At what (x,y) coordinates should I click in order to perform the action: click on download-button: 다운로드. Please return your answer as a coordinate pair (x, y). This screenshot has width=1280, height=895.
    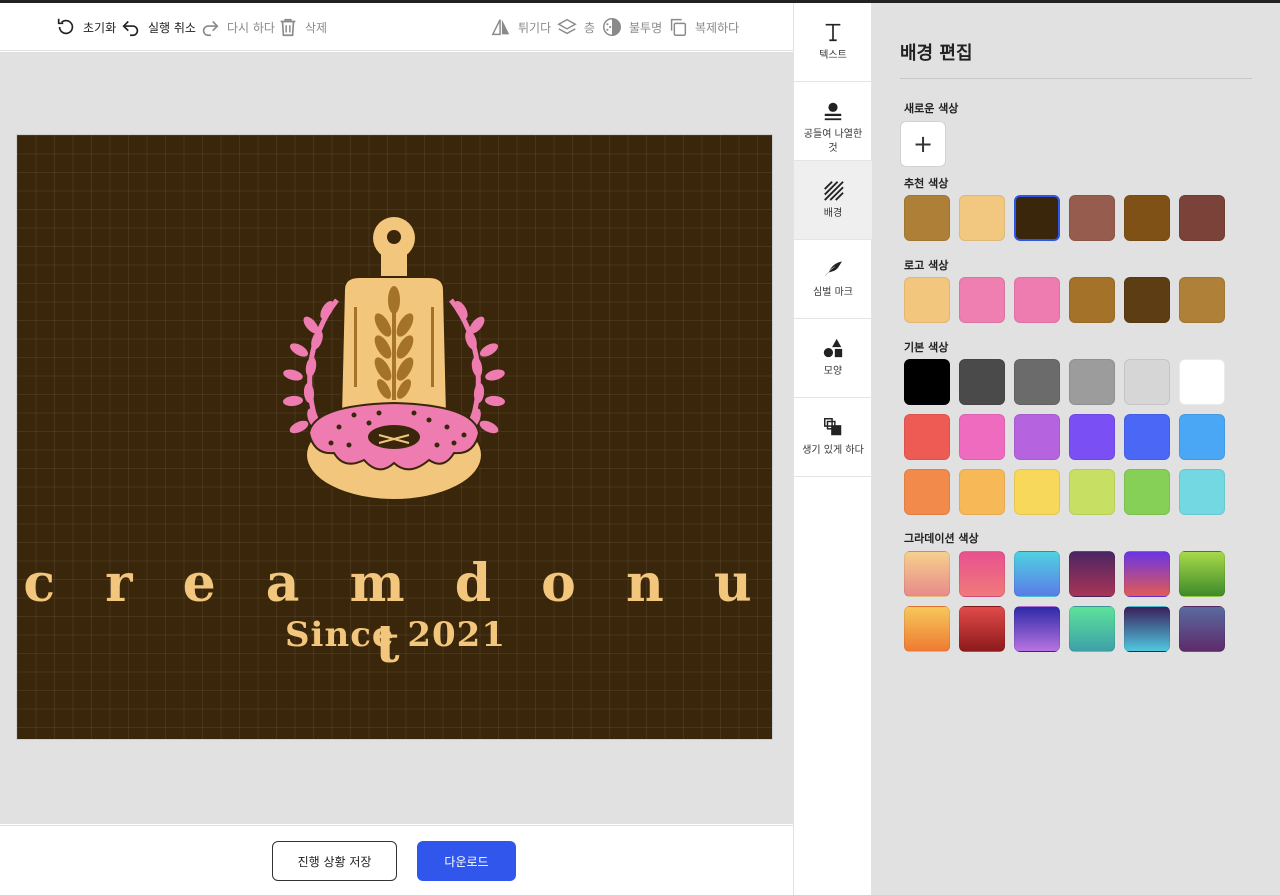
    Looking at the image, I should click on (466, 861).